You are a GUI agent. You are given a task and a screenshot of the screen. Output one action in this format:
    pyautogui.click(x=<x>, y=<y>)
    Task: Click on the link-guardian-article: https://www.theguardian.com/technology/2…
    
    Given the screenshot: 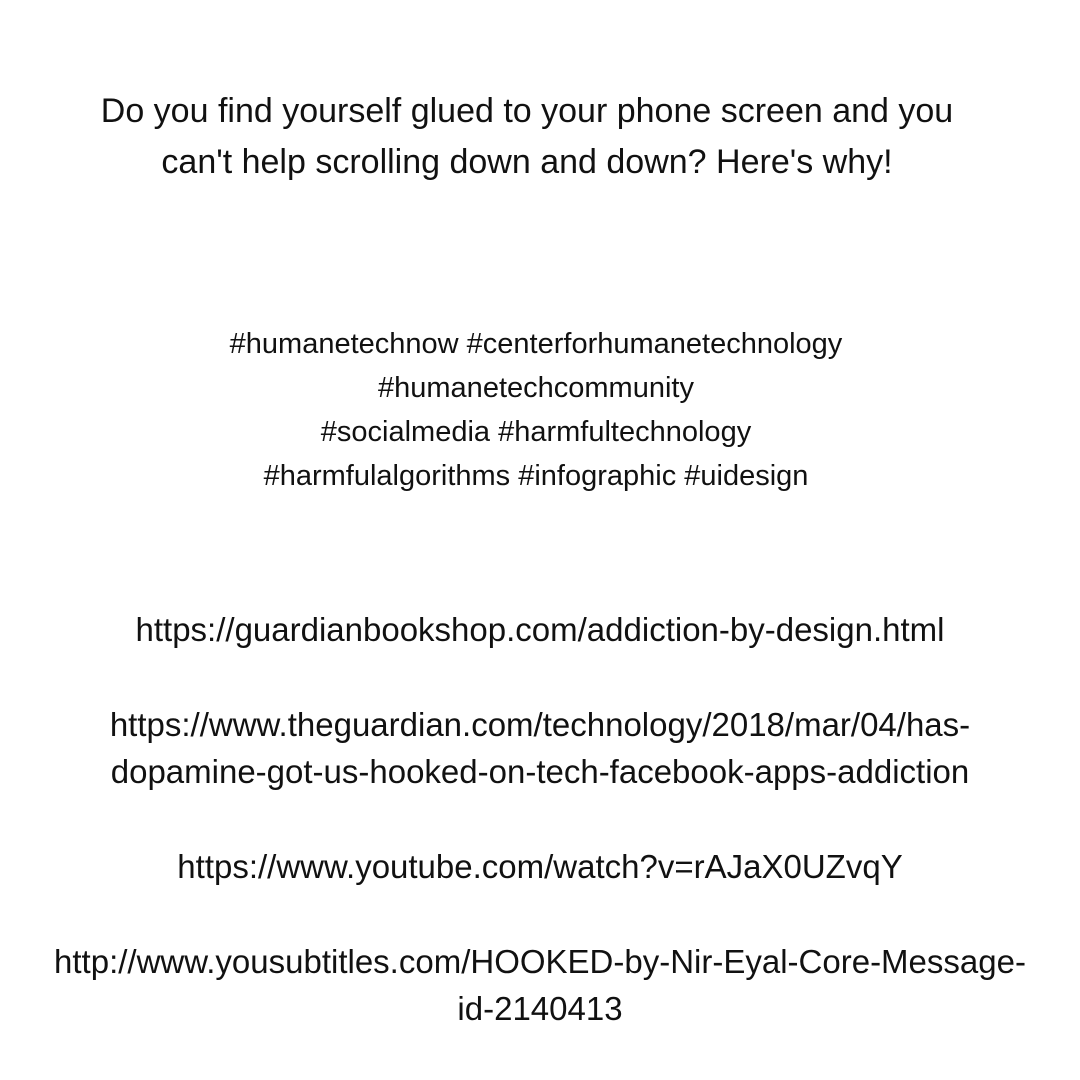 What is the action you would take?
    pyautogui.click(x=540, y=748)
    